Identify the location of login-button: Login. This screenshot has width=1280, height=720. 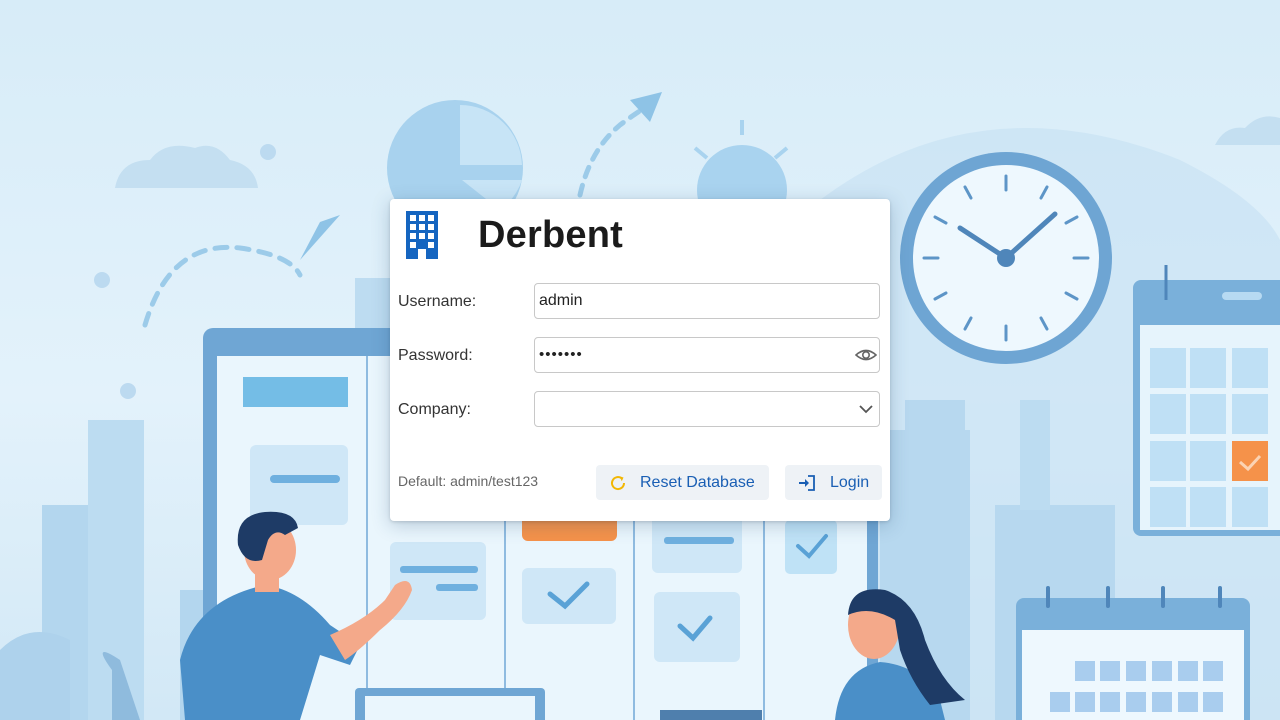
(833, 482).